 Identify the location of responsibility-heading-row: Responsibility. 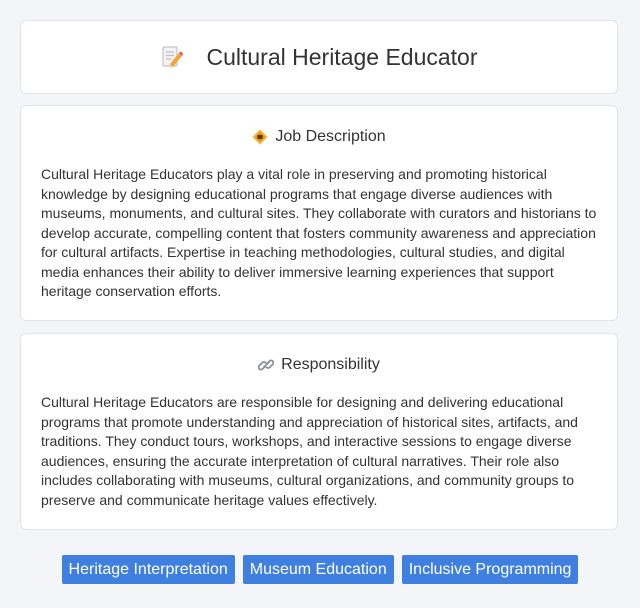
(319, 365).